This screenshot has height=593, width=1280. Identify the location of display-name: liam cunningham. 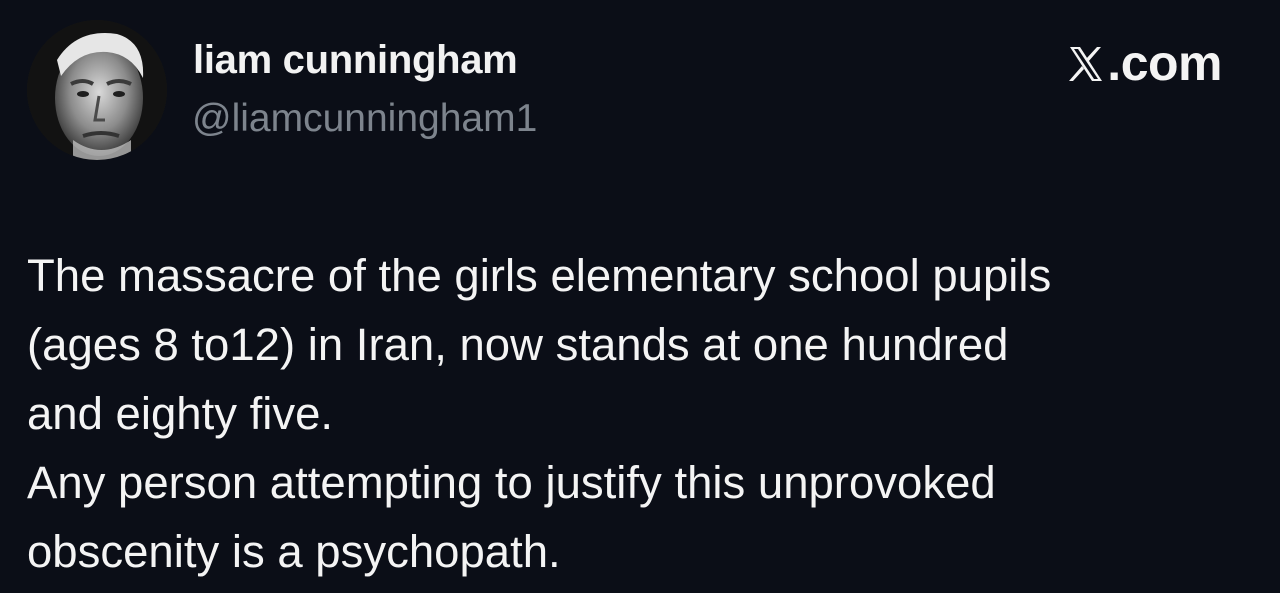
(355, 60).